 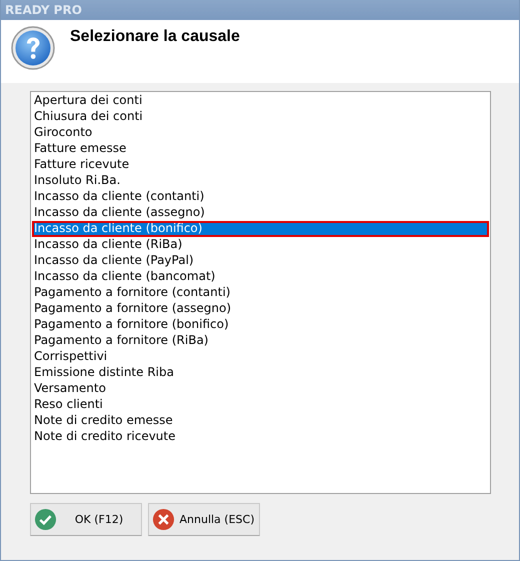 What do you see at coordinates (260, 405) in the screenshot?
I see `list-item: Reso clienti` at bounding box center [260, 405].